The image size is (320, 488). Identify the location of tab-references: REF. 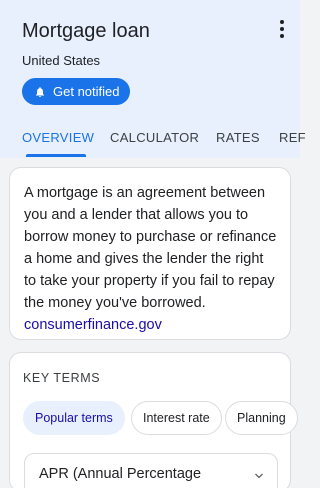
(292, 137).